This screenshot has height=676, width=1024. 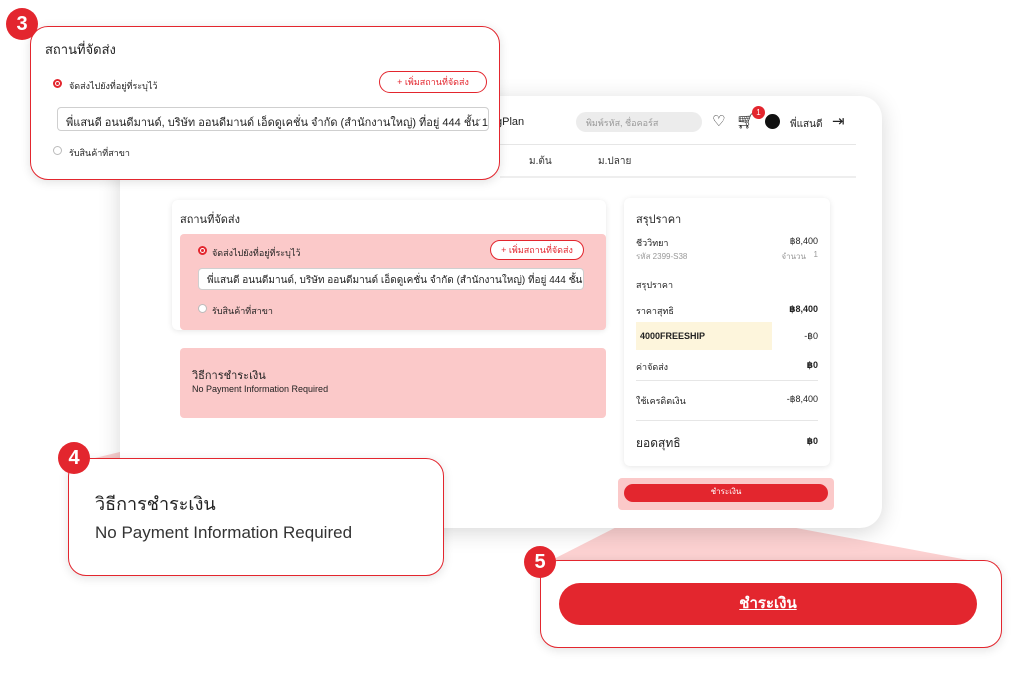 What do you see at coordinates (815, 254) in the screenshot?
I see `item-qty: 1` at bounding box center [815, 254].